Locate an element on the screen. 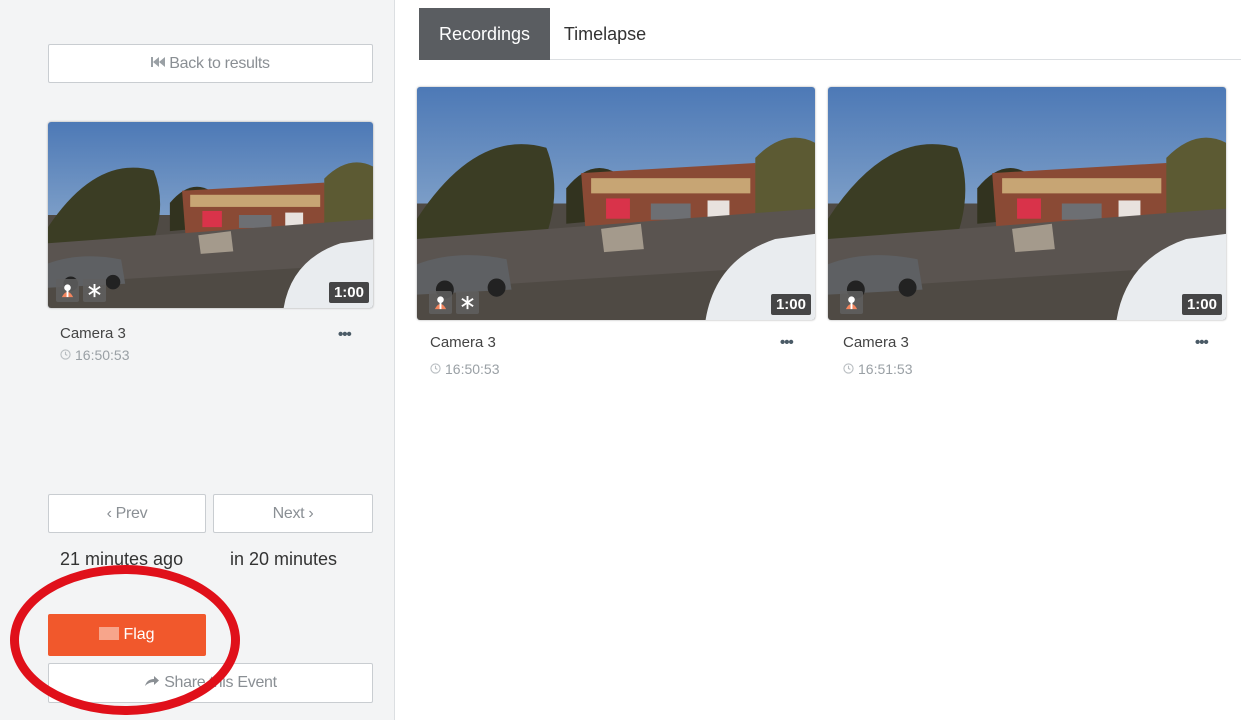 This screenshot has width=1241, height=720. flag-button: Flag is located at coordinates (127, 635).